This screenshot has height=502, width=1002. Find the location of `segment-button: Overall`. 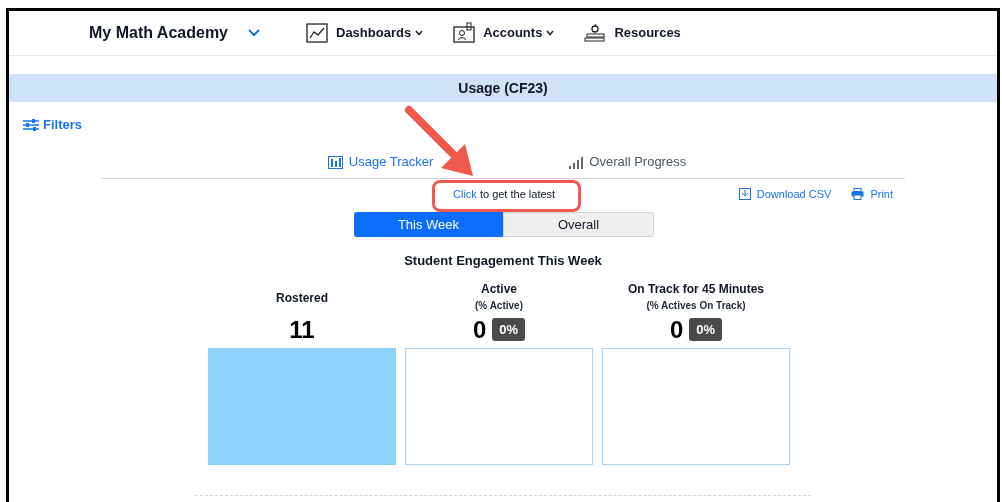

segment-button: Overall is located at coordinates (578, 224).